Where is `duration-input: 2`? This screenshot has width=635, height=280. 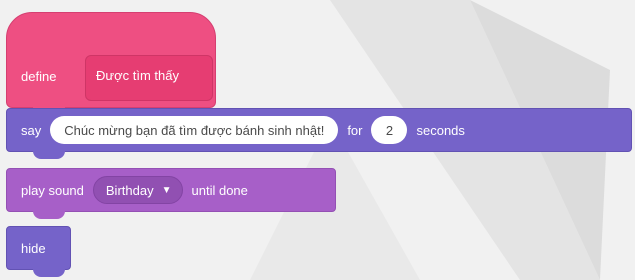 duration-input: 2 is located at coordinates (389, 130).